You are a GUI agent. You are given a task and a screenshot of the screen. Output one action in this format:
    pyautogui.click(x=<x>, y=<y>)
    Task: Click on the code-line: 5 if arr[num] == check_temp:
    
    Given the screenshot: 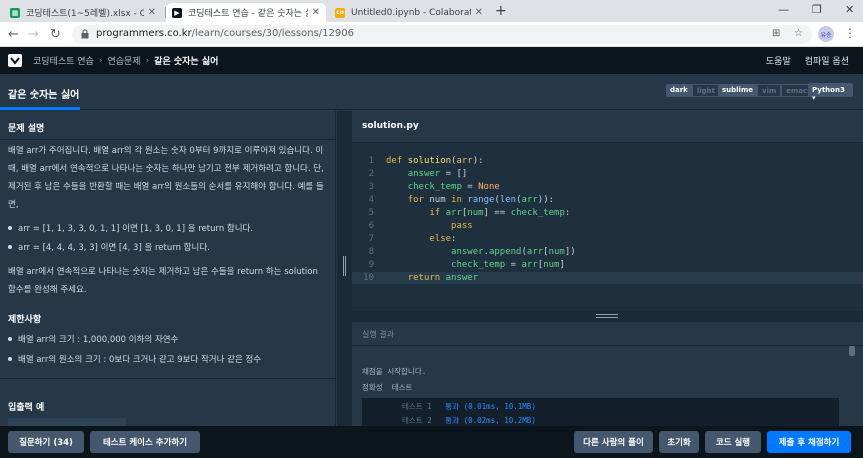 What is the action you would take?
    pyautogui.click(x=469, y=213)
    